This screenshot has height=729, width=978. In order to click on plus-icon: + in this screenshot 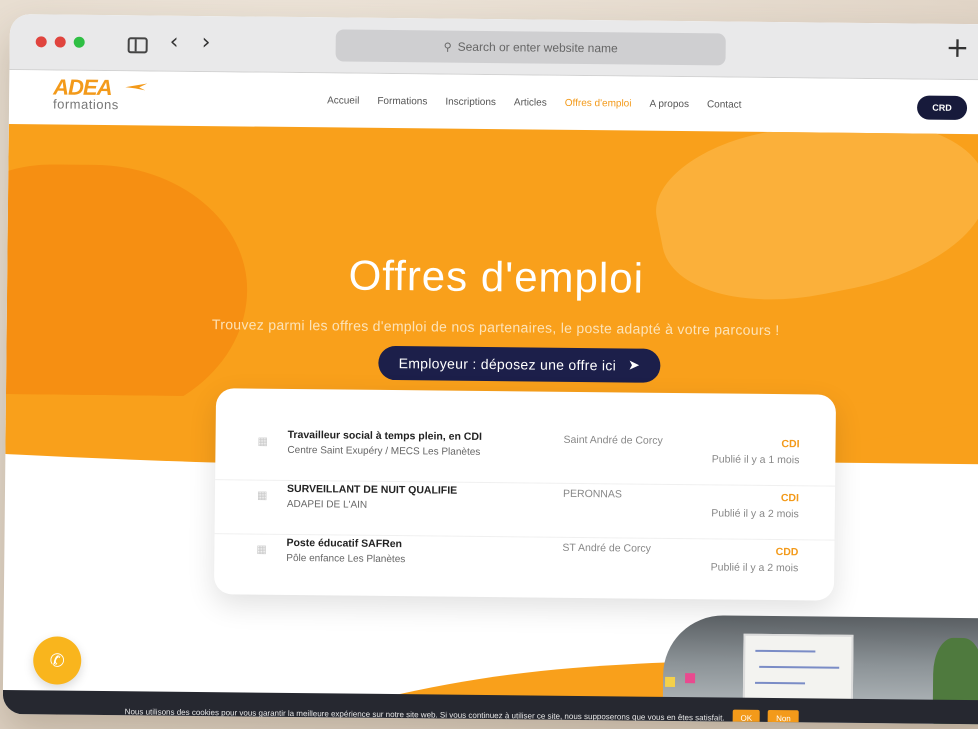, I will do `click(958, 47)`.